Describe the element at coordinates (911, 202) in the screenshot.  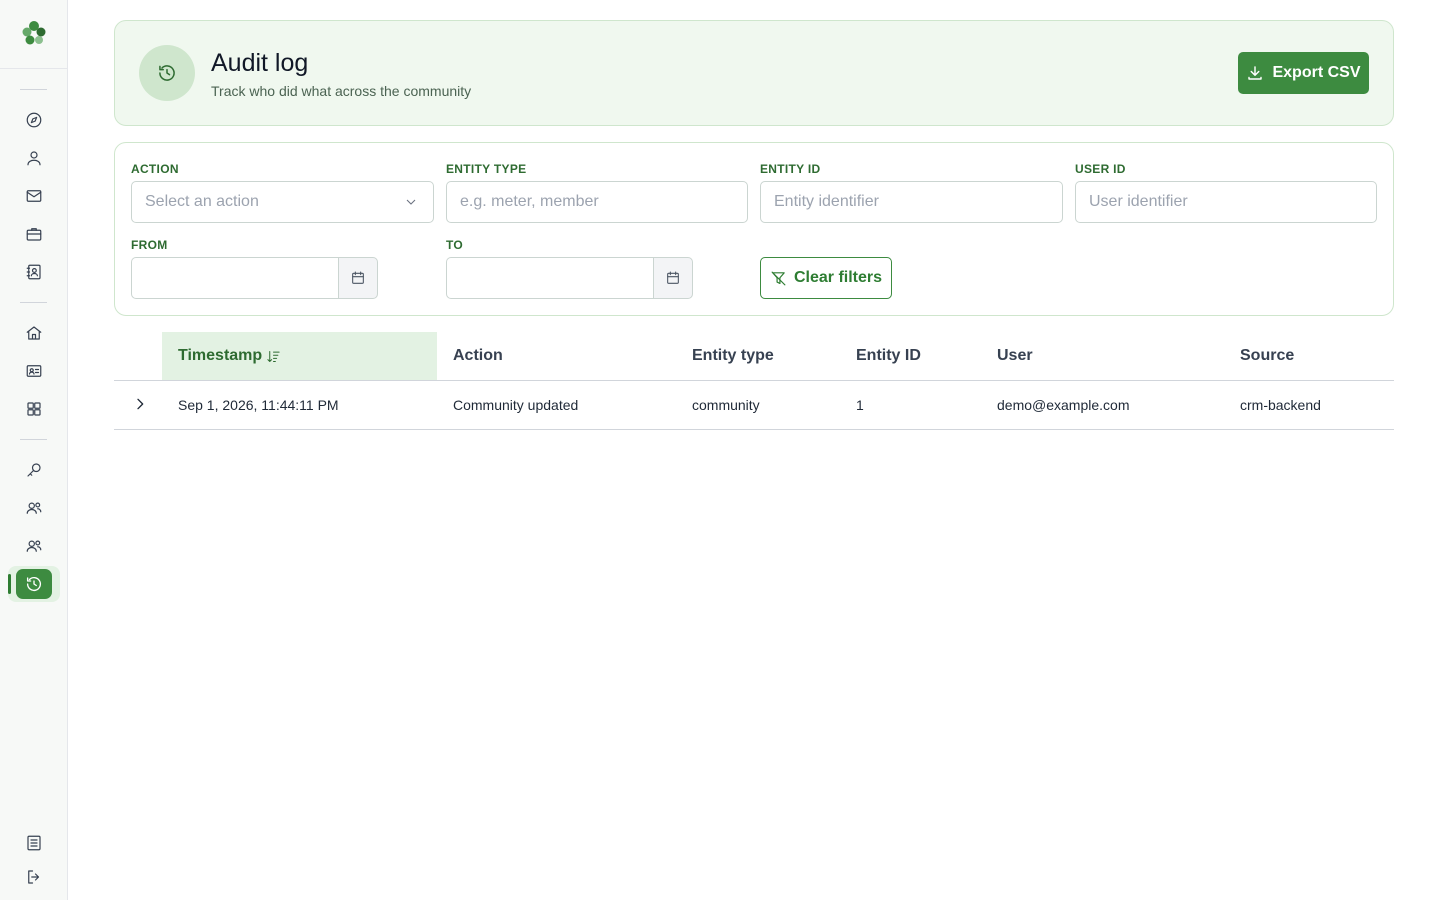
I see `entity-id-input: Entity identifier` at that location.